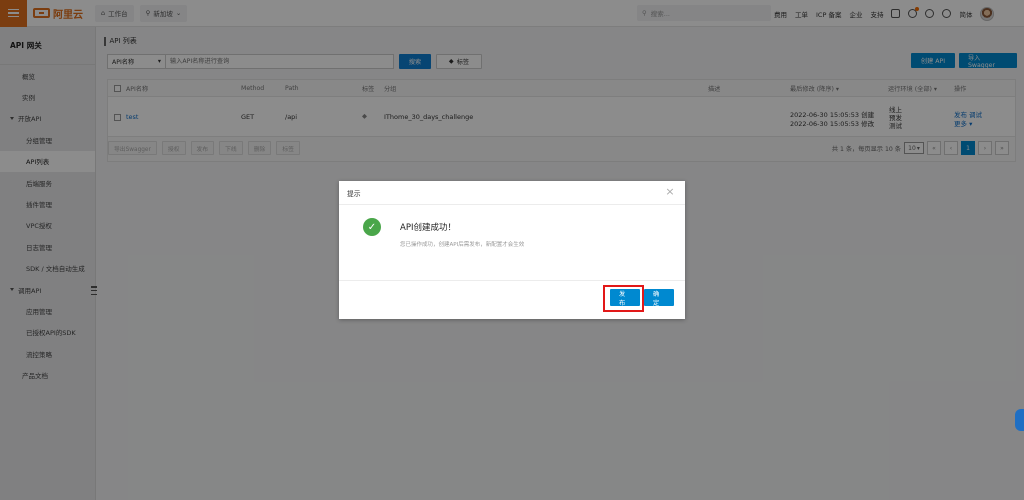 This screenshot has width=1024, height=500. Describe the element at coordinates (462, 245) in the screenshot. I see `dialog-description: 您已操作成功，创建API后需发布，新配置才会生效` at that location.